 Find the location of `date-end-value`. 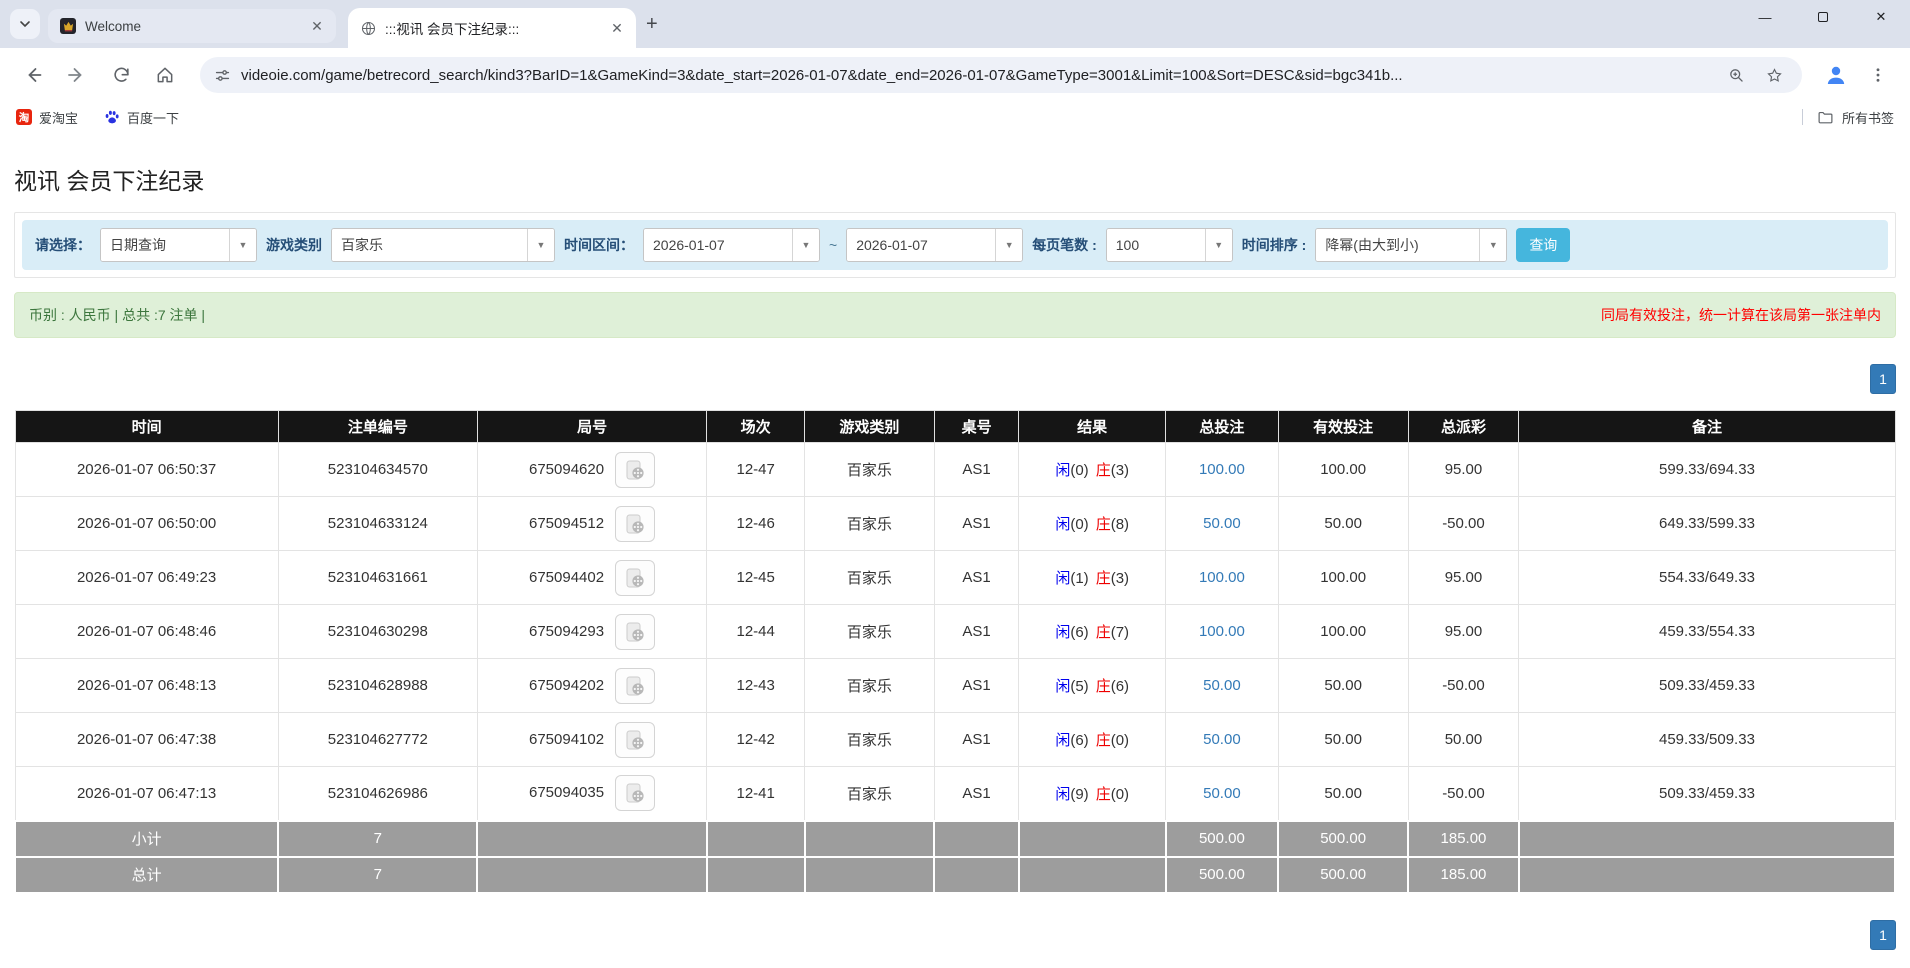

date-end-value is located at coordinates (921, 245).